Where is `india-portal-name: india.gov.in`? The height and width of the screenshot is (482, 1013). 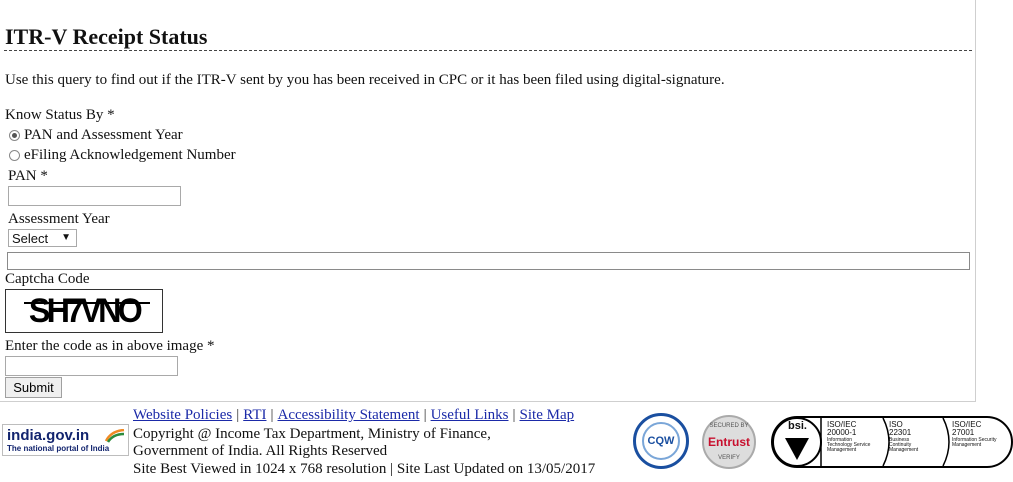
india-portal-name: india.gov.in is located at coordinates (48, 435).